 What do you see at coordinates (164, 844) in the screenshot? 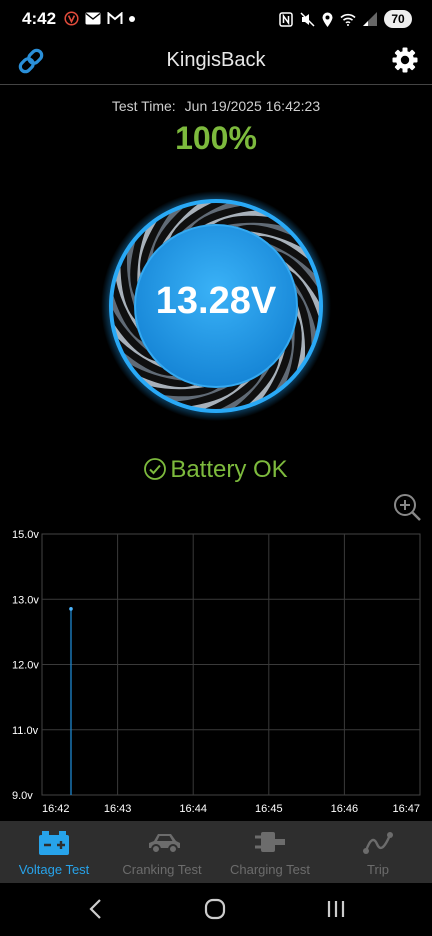
I see `car-icon` at bounding box center [164, 844].